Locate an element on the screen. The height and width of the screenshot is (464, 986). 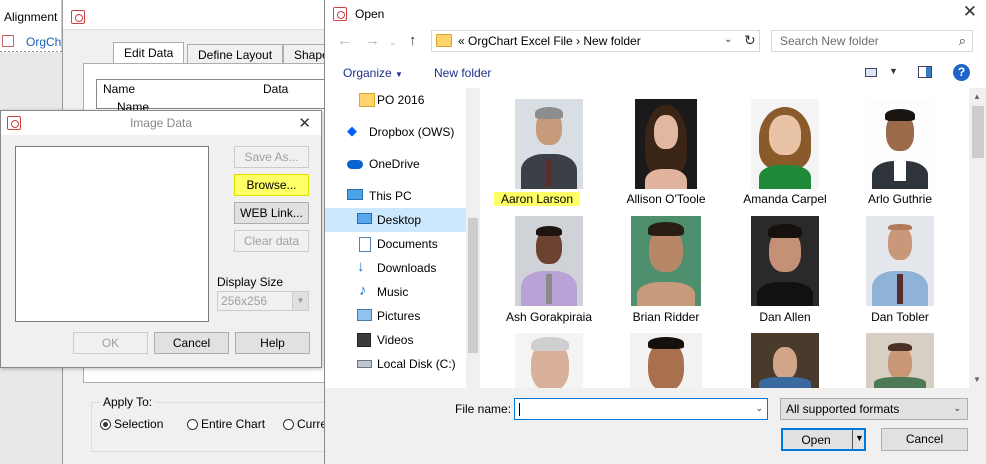
nav-item-dropbox: ◆ Dropbox (OWS) is located at coordinates (395, 132).